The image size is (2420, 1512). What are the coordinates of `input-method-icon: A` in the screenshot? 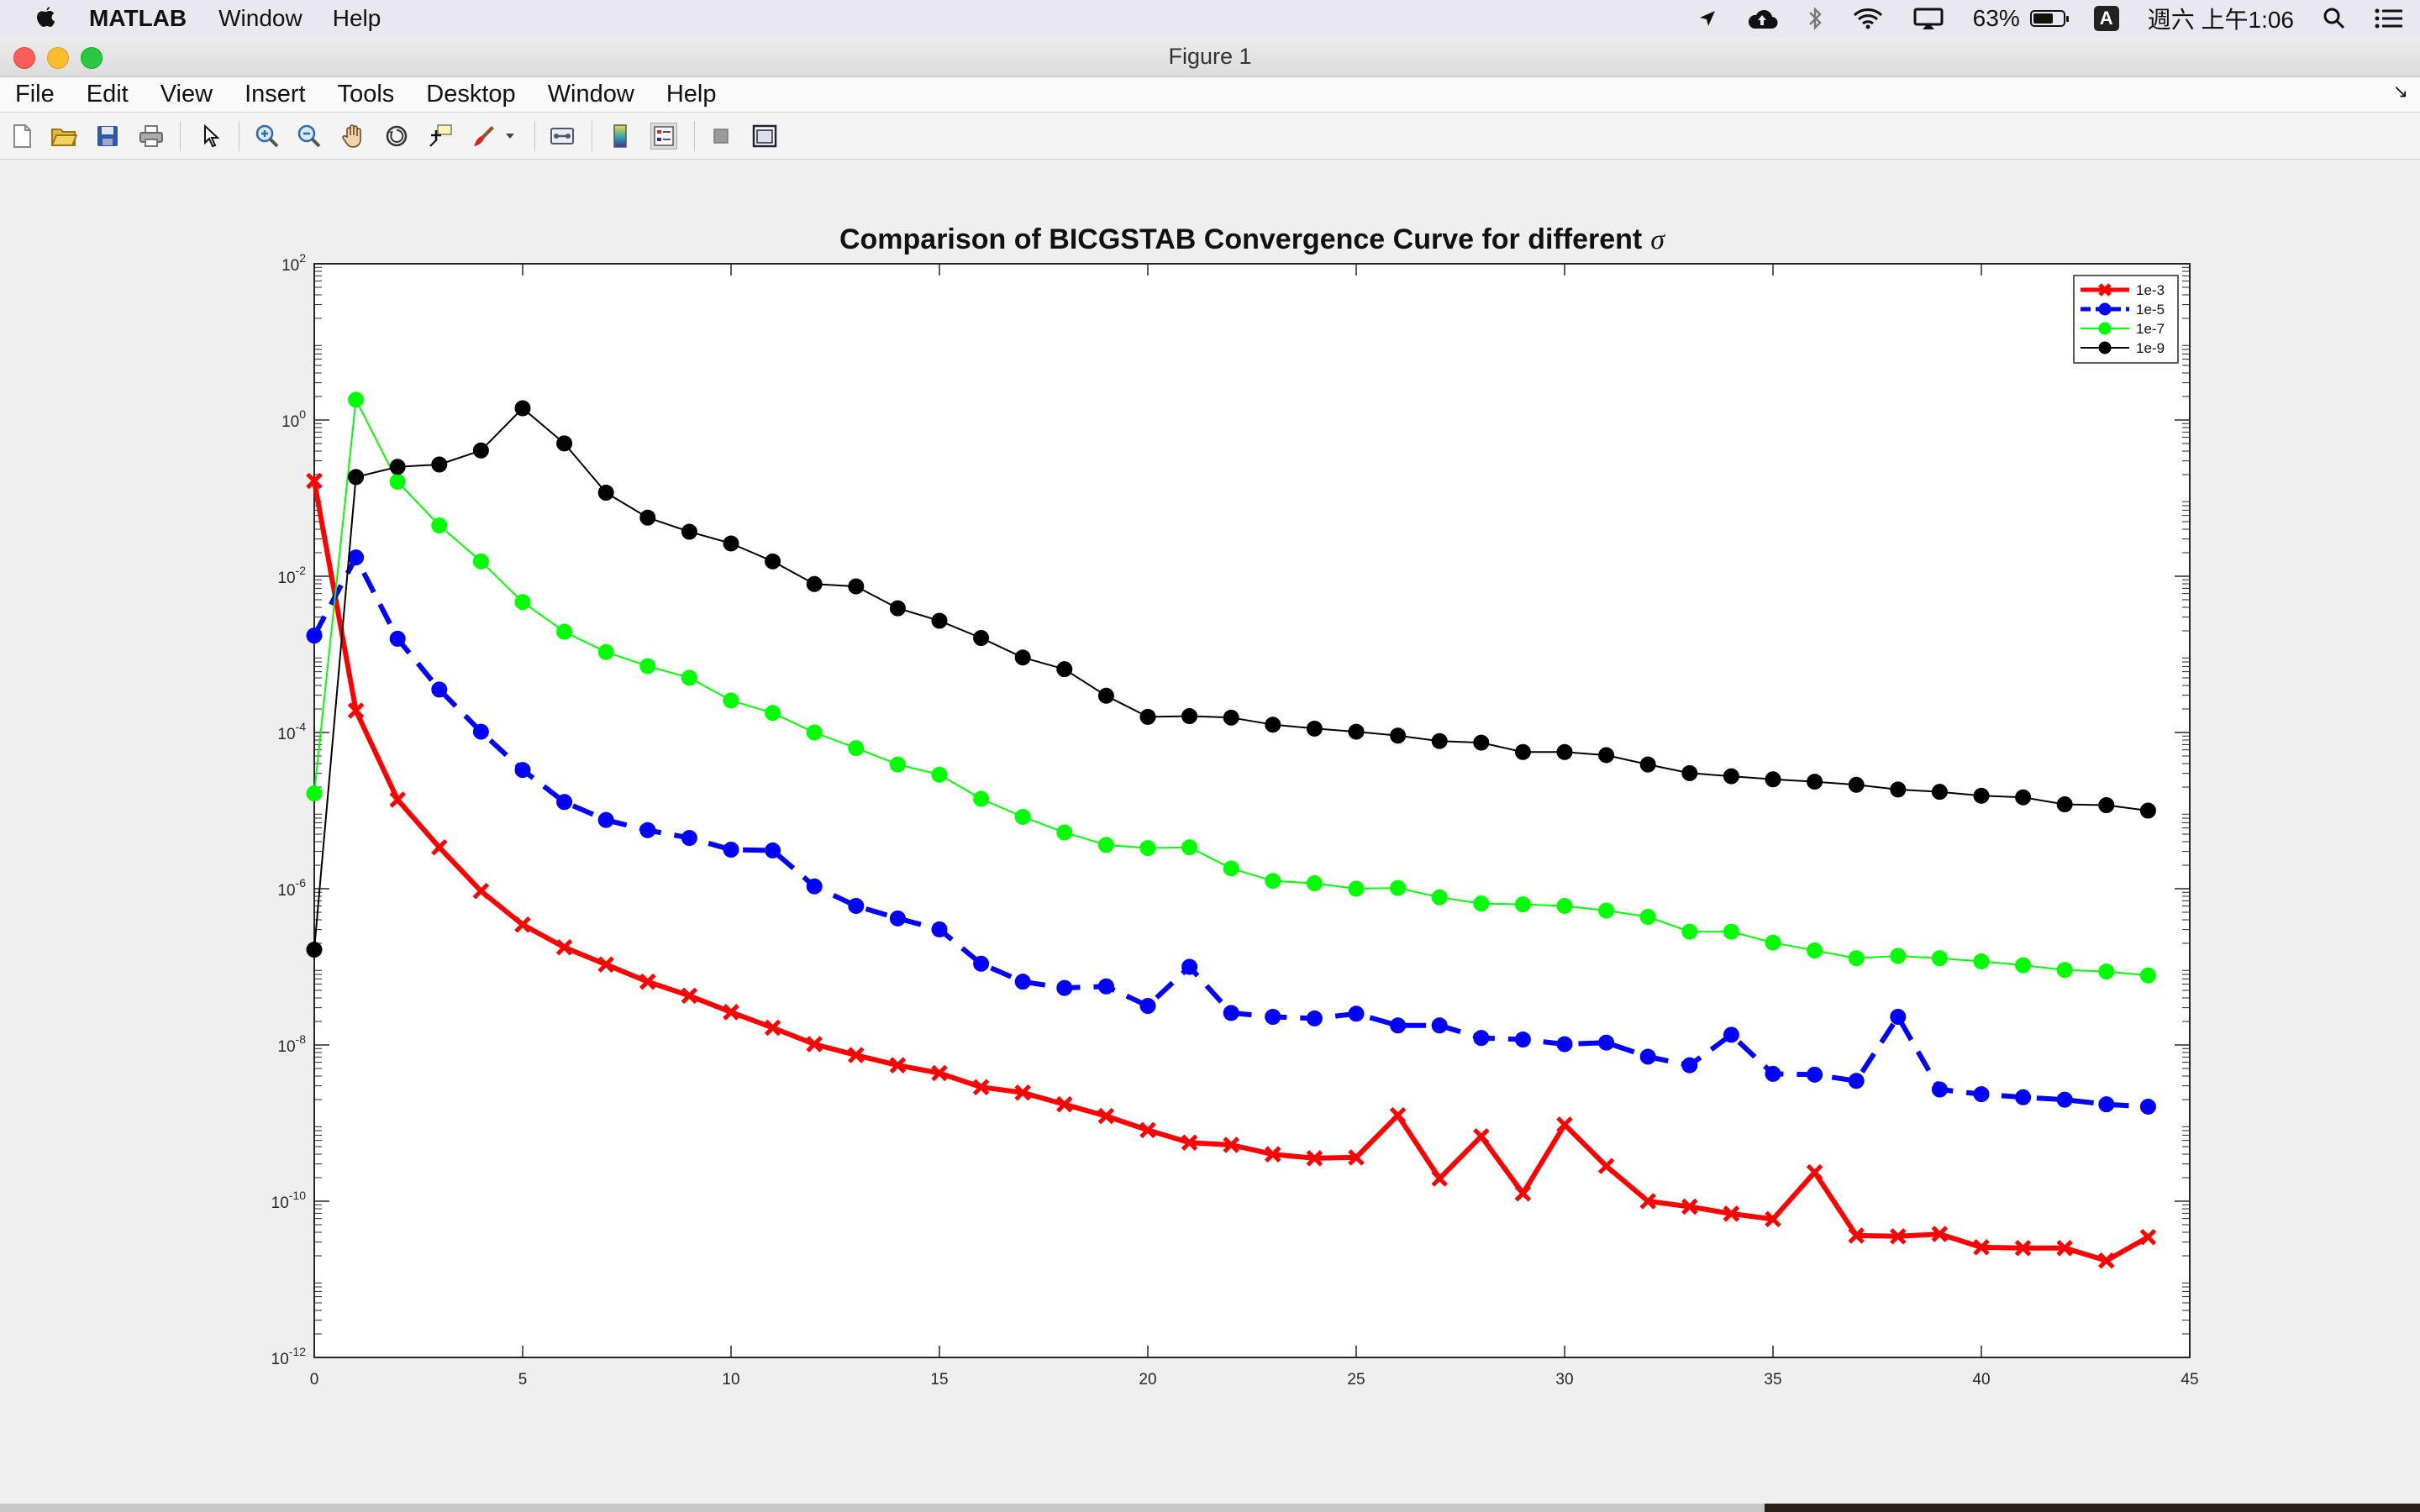 It's located at (2106, 18).